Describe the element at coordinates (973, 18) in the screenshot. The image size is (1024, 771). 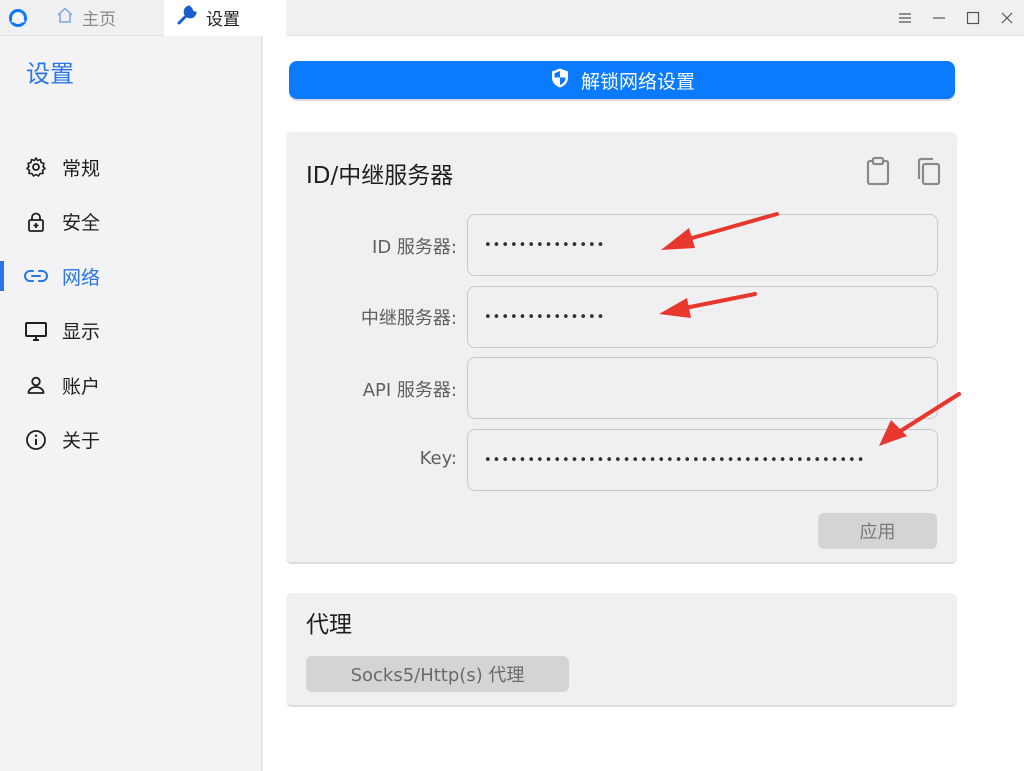
I see `maximize-icon` at that location.